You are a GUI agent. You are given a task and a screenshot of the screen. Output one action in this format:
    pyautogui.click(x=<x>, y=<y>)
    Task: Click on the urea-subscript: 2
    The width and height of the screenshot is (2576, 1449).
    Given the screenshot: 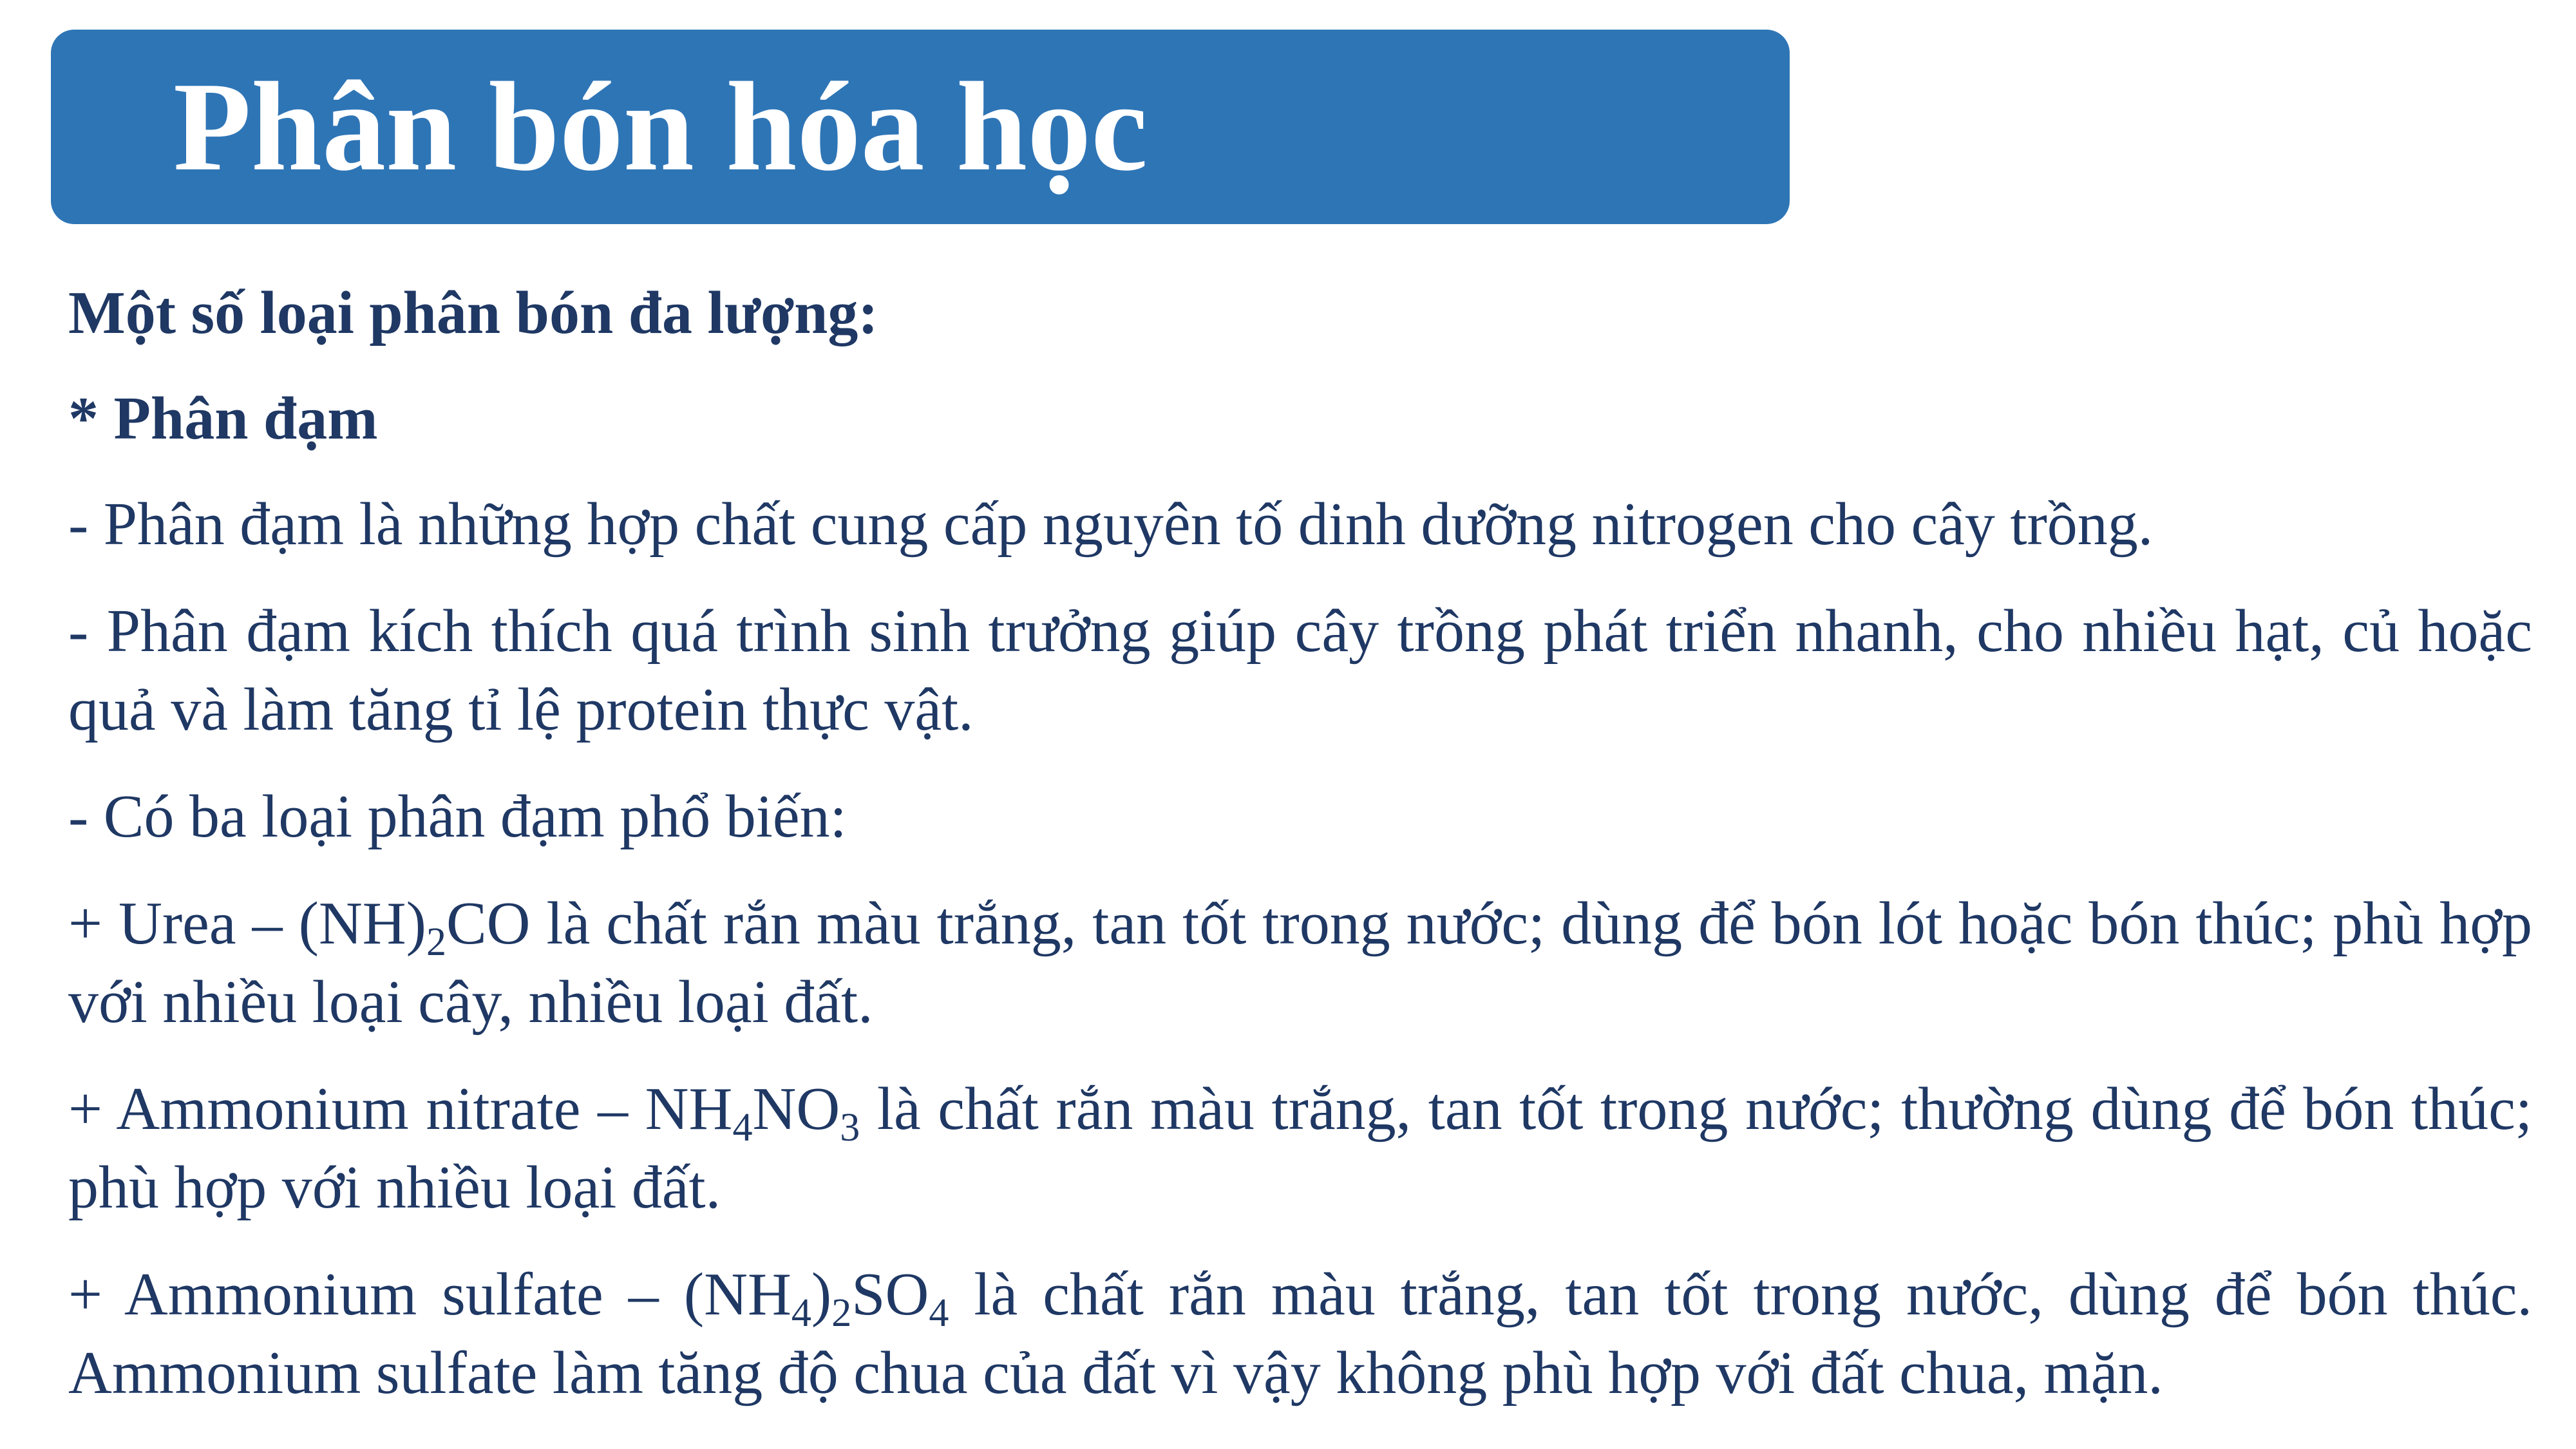 What is the action you would take?
    pyautogui.click(x=436, y=942)
    